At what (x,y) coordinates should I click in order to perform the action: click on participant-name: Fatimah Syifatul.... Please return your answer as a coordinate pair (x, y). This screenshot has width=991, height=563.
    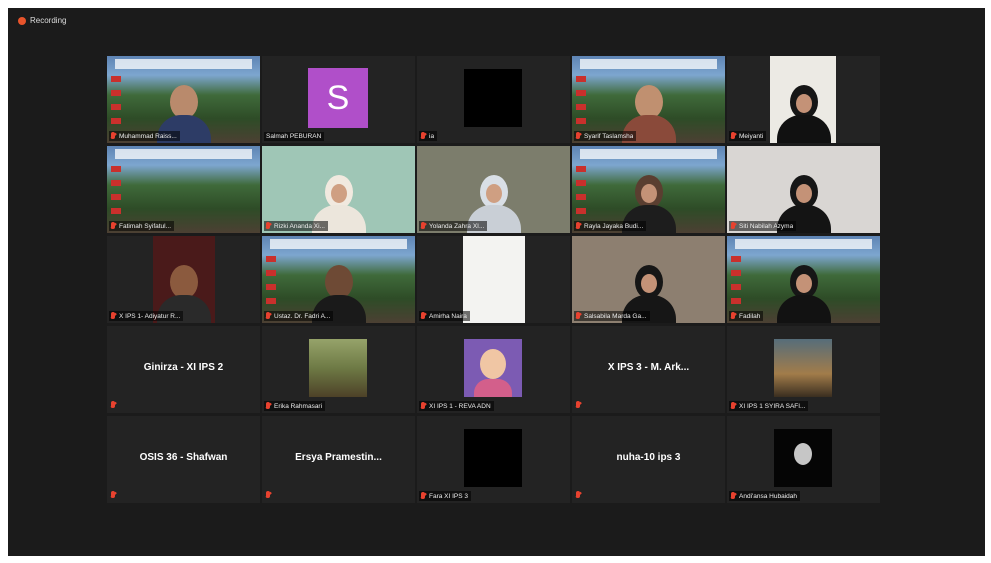
    Looking at the image, I should click on (145, 226).